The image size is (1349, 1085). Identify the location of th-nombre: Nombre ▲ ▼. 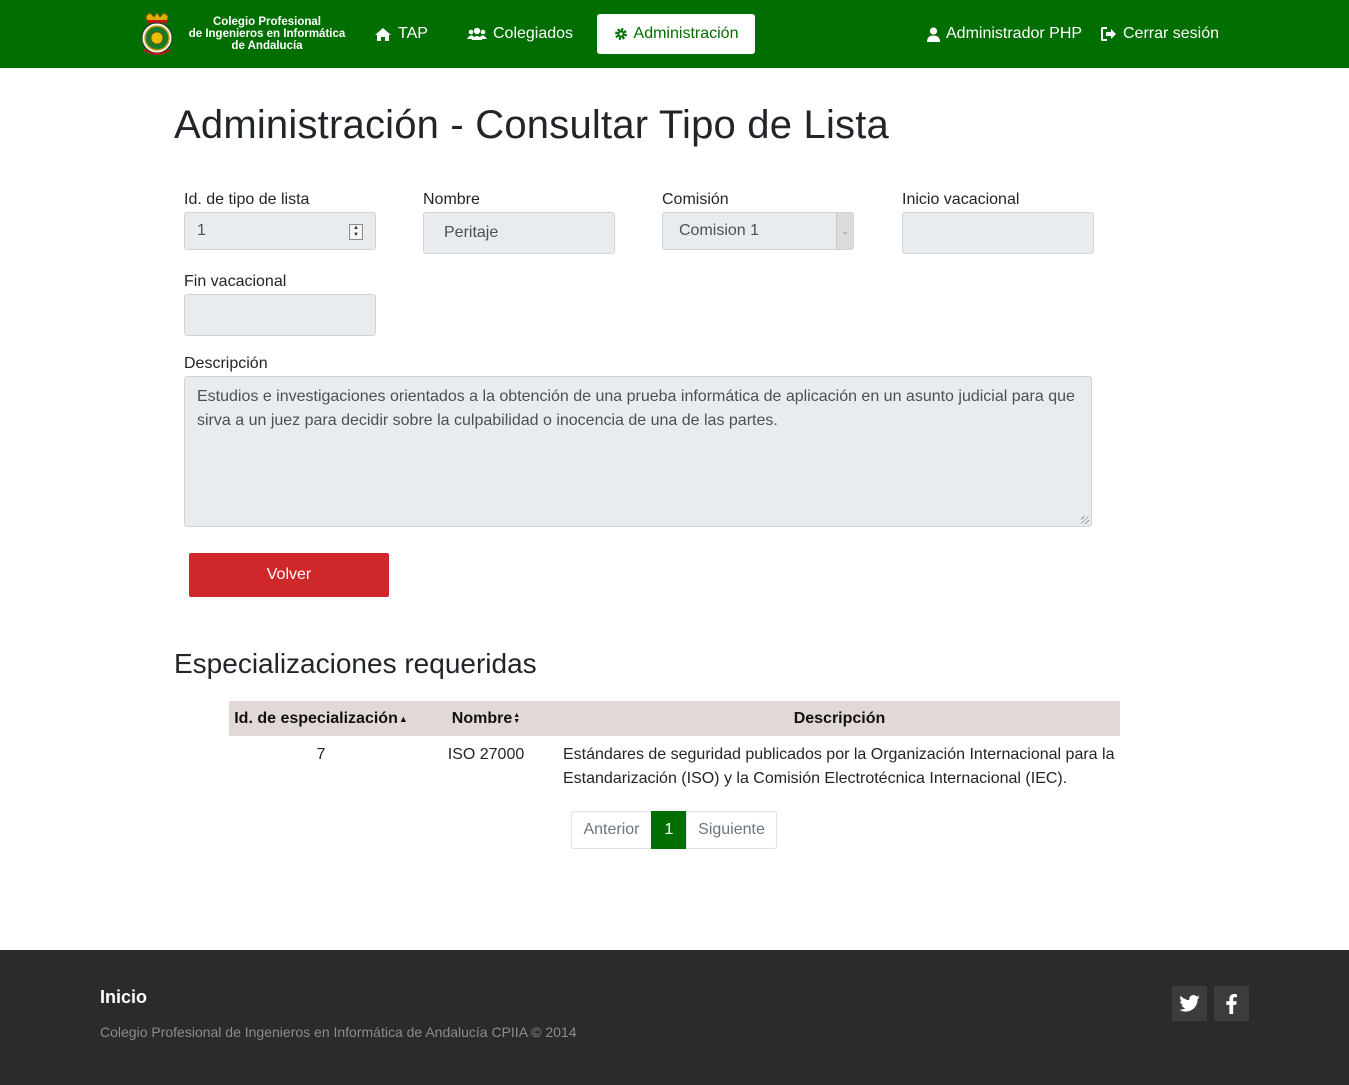
(486, 718).